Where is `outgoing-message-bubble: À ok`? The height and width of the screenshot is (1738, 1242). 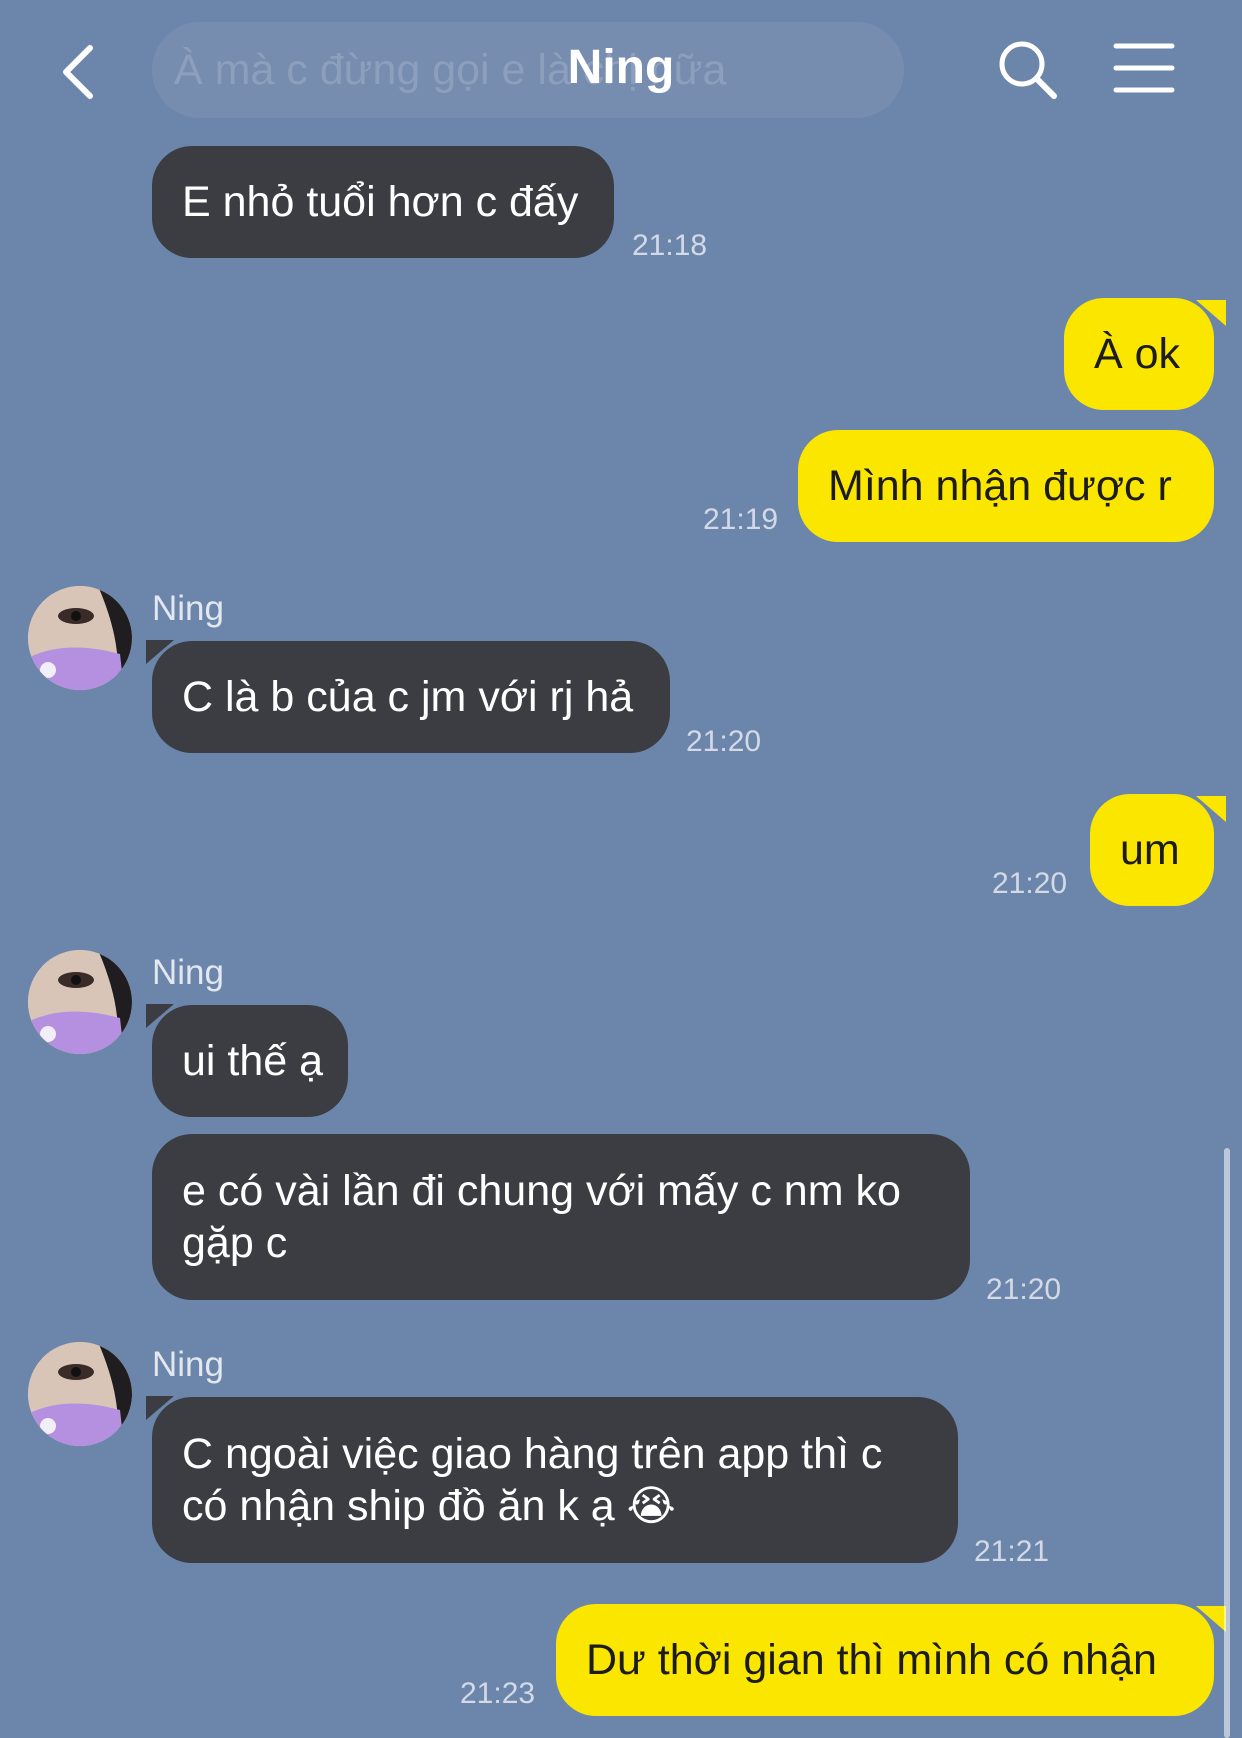 outgoing-message-bubble: À ok is located at coordinates (1139, 354).